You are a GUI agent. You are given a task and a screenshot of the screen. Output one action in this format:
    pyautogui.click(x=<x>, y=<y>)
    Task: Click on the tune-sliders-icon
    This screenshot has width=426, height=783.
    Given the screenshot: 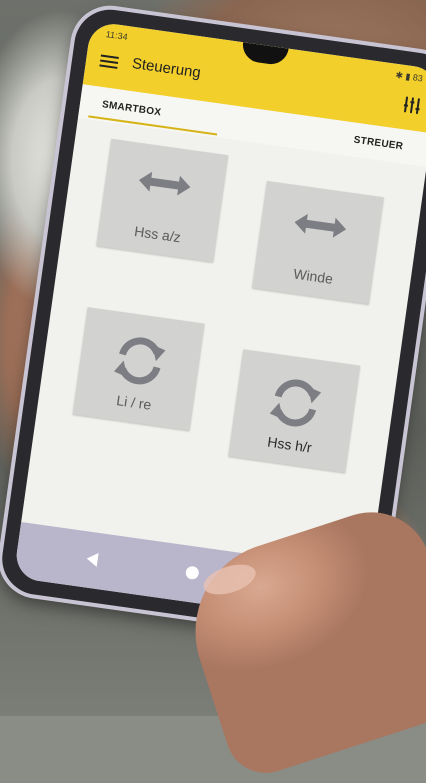 What is the action you would take?
    pyautogui.click(x=412, y=105)
    